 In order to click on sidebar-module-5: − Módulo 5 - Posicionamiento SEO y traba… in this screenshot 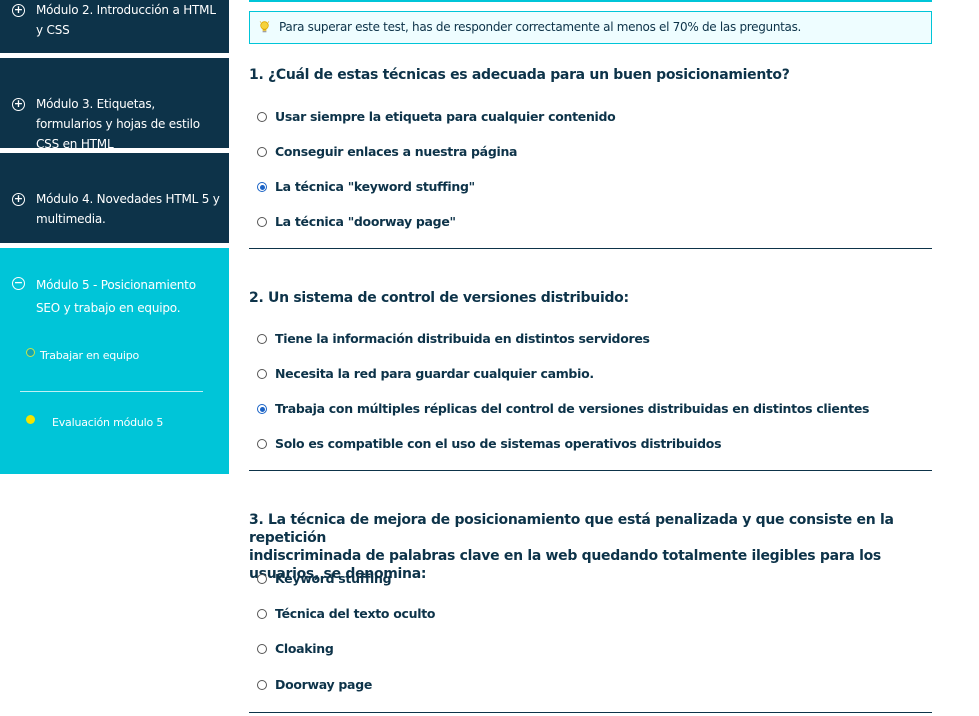, I will do `click(114, 361)`.